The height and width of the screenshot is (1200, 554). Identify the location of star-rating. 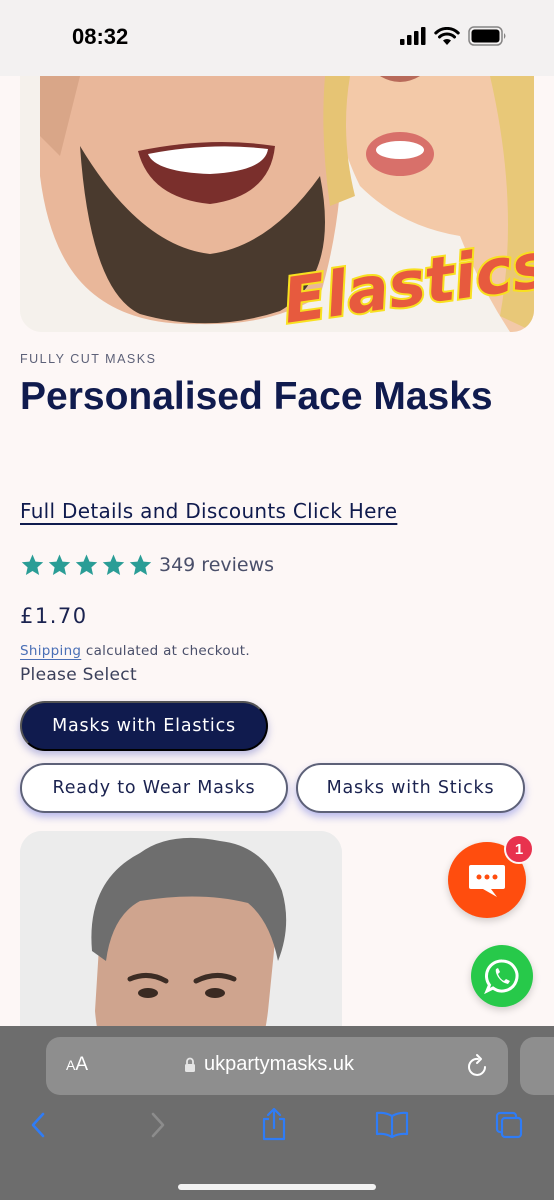
(86, 565).